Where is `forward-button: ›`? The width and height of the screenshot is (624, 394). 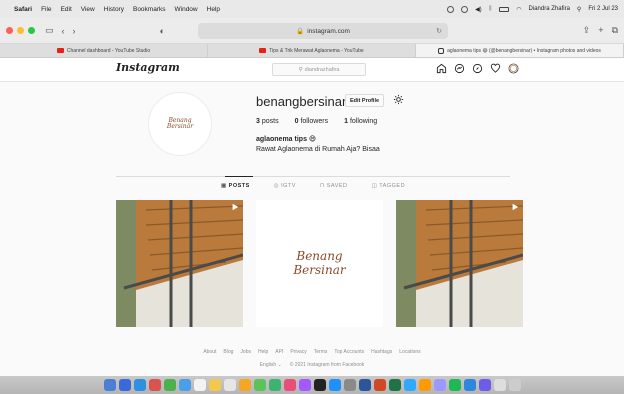
forward-button: › is located at coordinates (74, 31).